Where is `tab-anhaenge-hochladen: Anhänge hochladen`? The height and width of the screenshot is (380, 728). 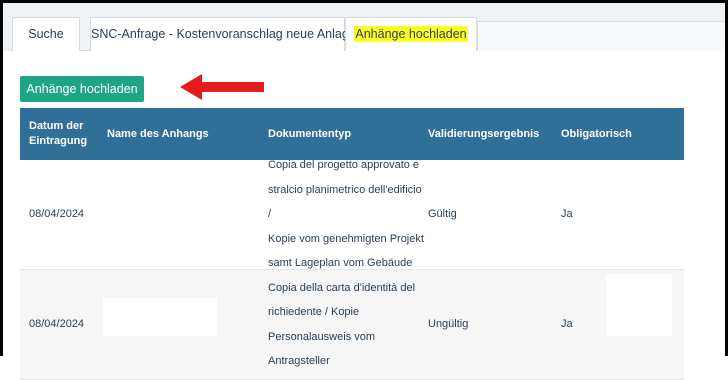 tab-anhaenge-hochladen: Anhänge hochladen is located at coordinates (411, 34).